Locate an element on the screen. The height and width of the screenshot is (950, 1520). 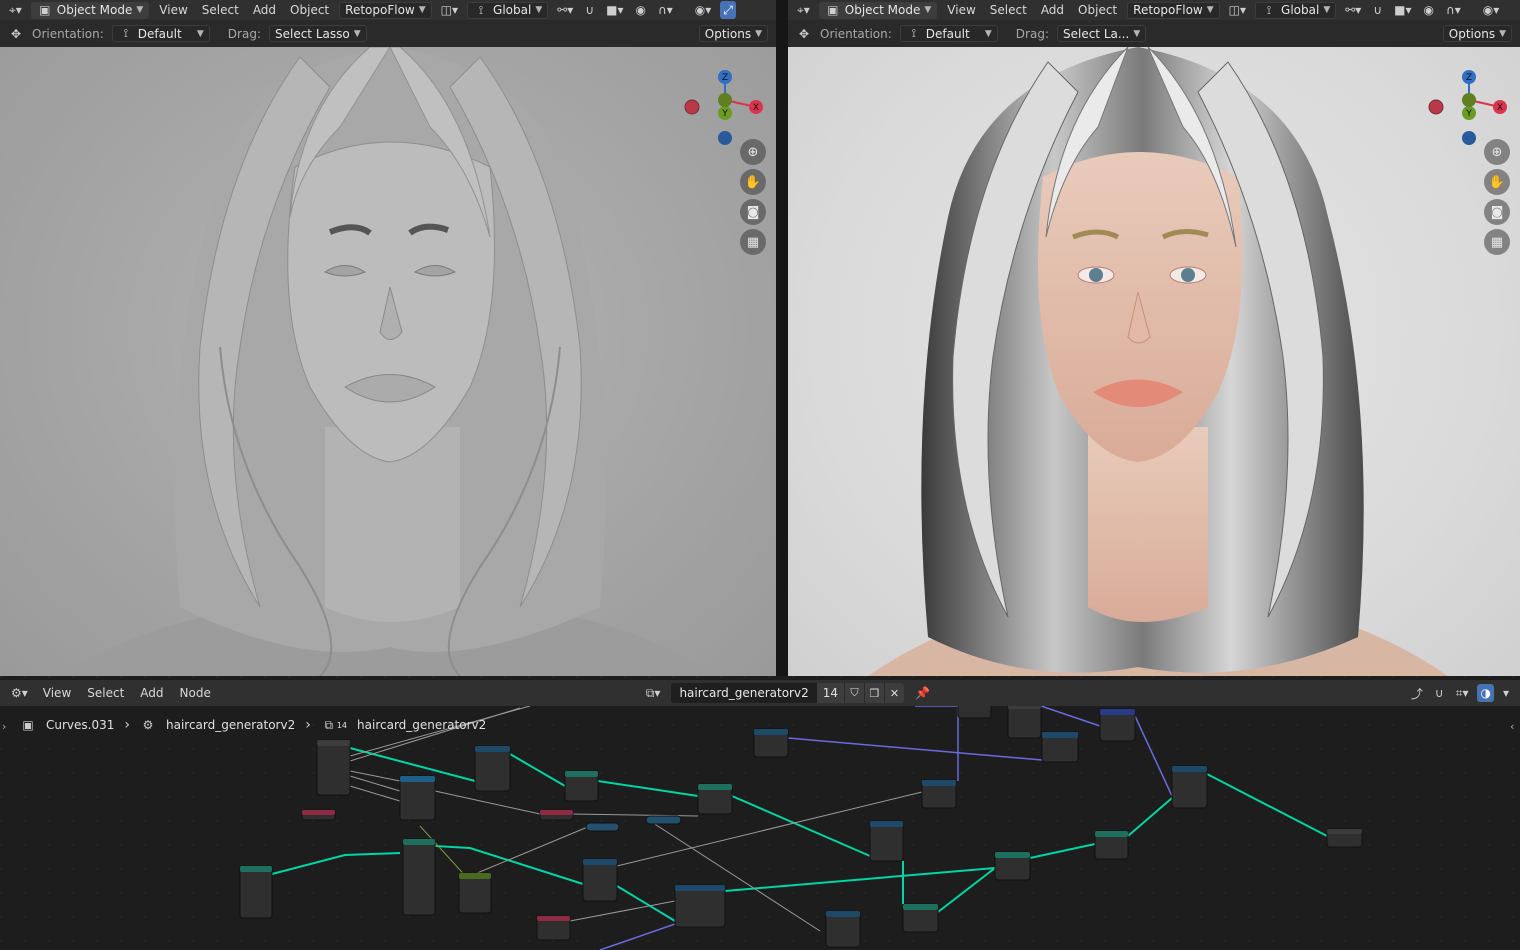
chevron-right-icon: › is located at coordinates (4, 726).